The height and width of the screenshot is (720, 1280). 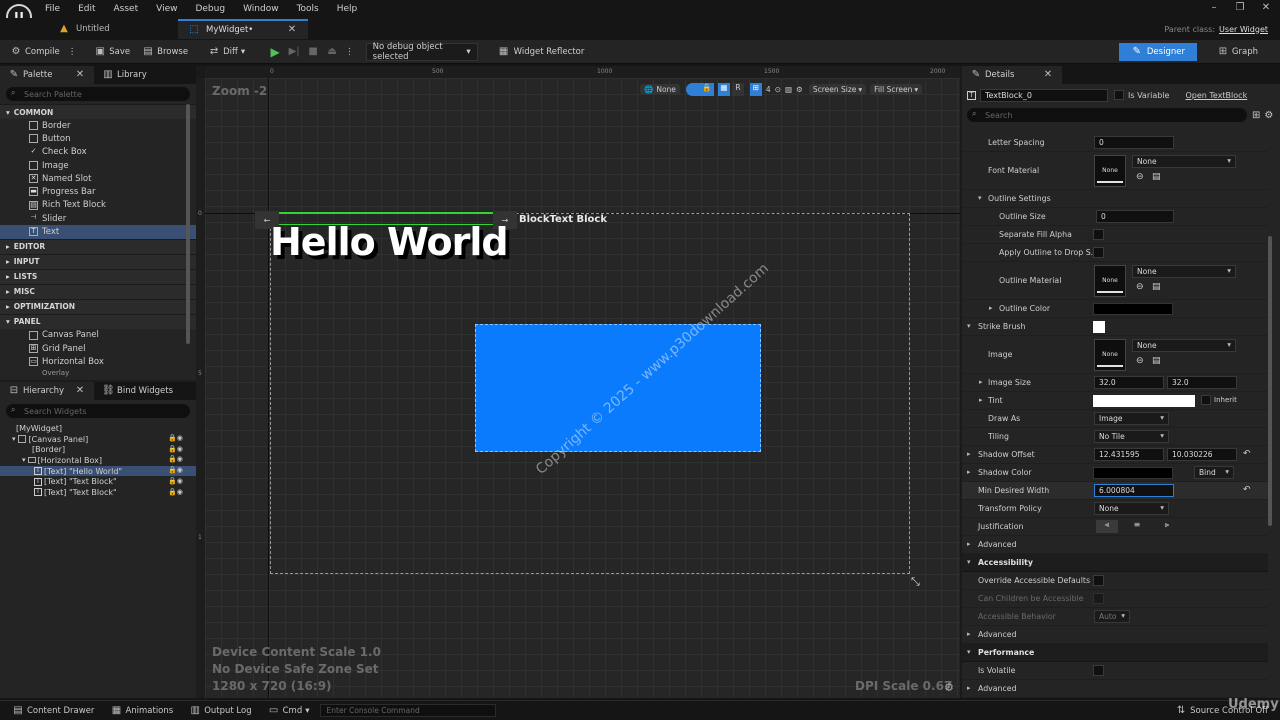 What do you see at coordinates (407, 710) in the screenshot?
I see `console-command-input: Enter Console Command` at bounding box center [407, 710].